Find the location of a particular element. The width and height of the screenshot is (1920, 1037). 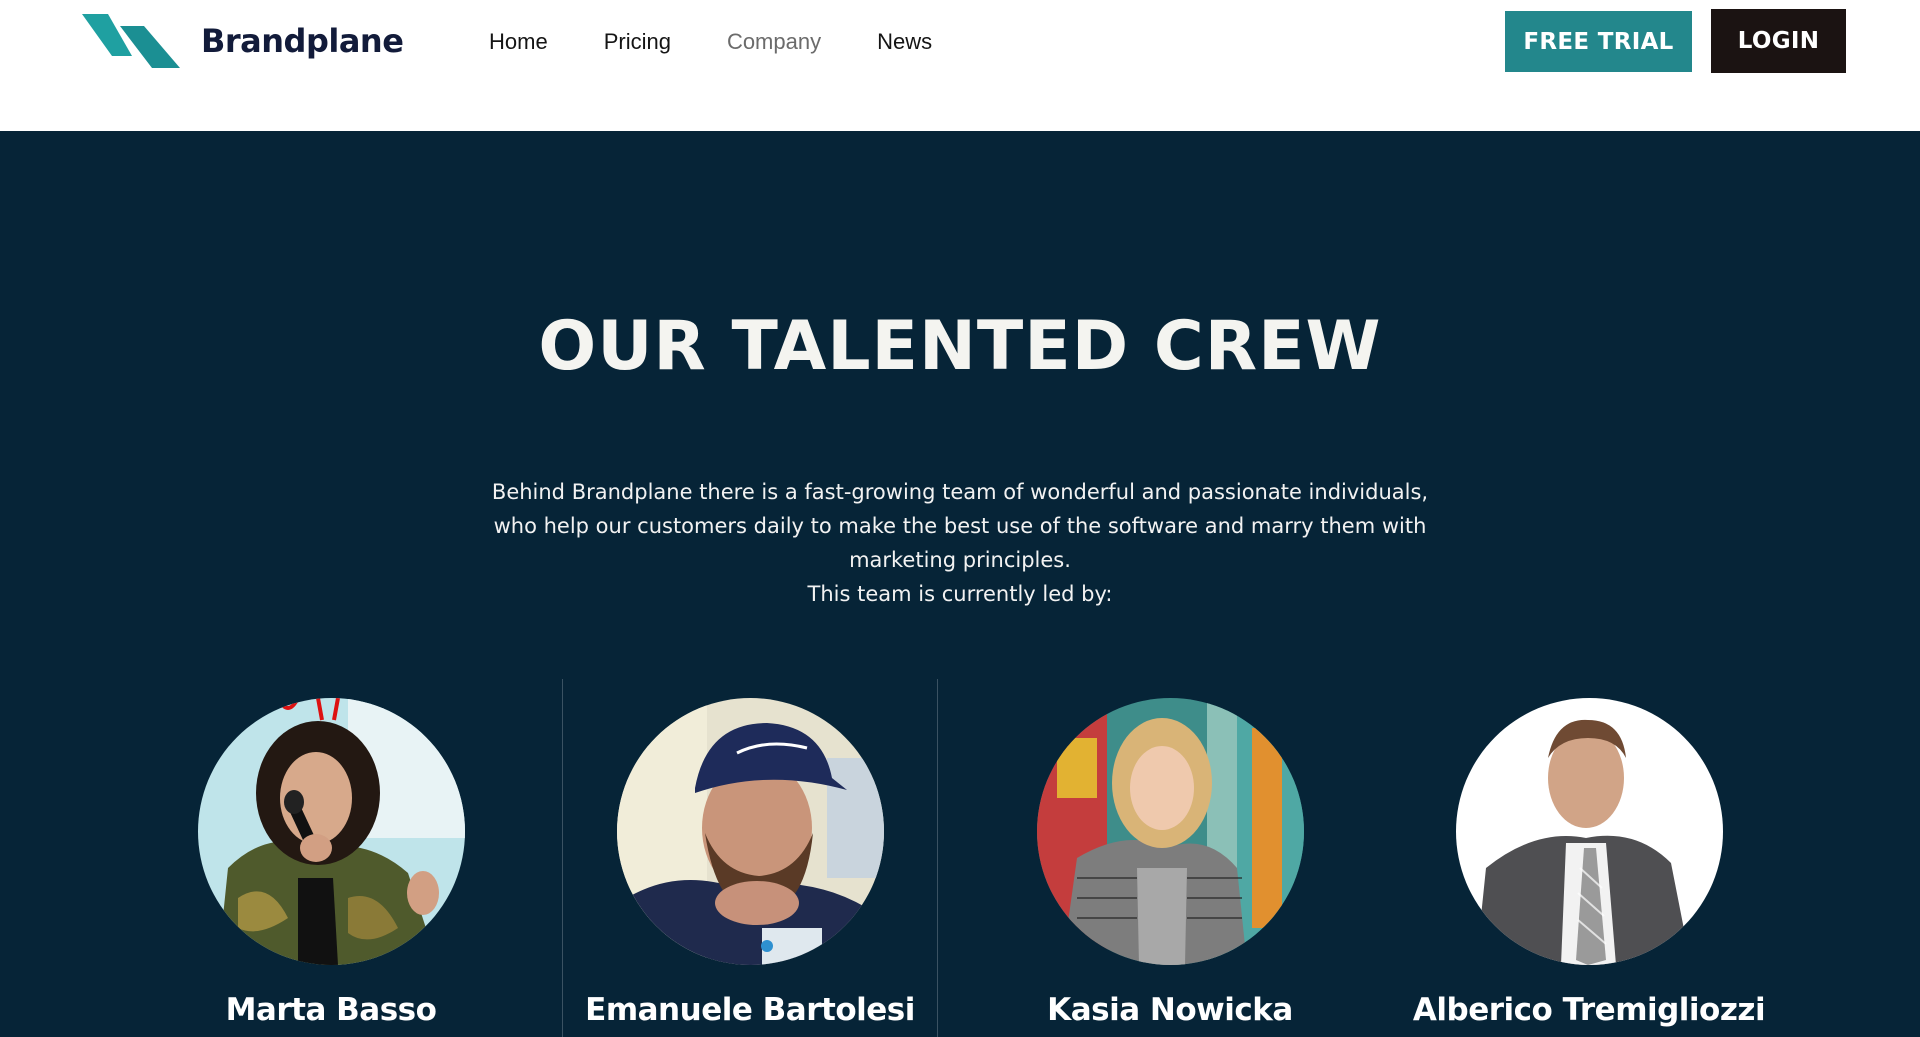

nav-company: Company is located at coordinates (774, 42).